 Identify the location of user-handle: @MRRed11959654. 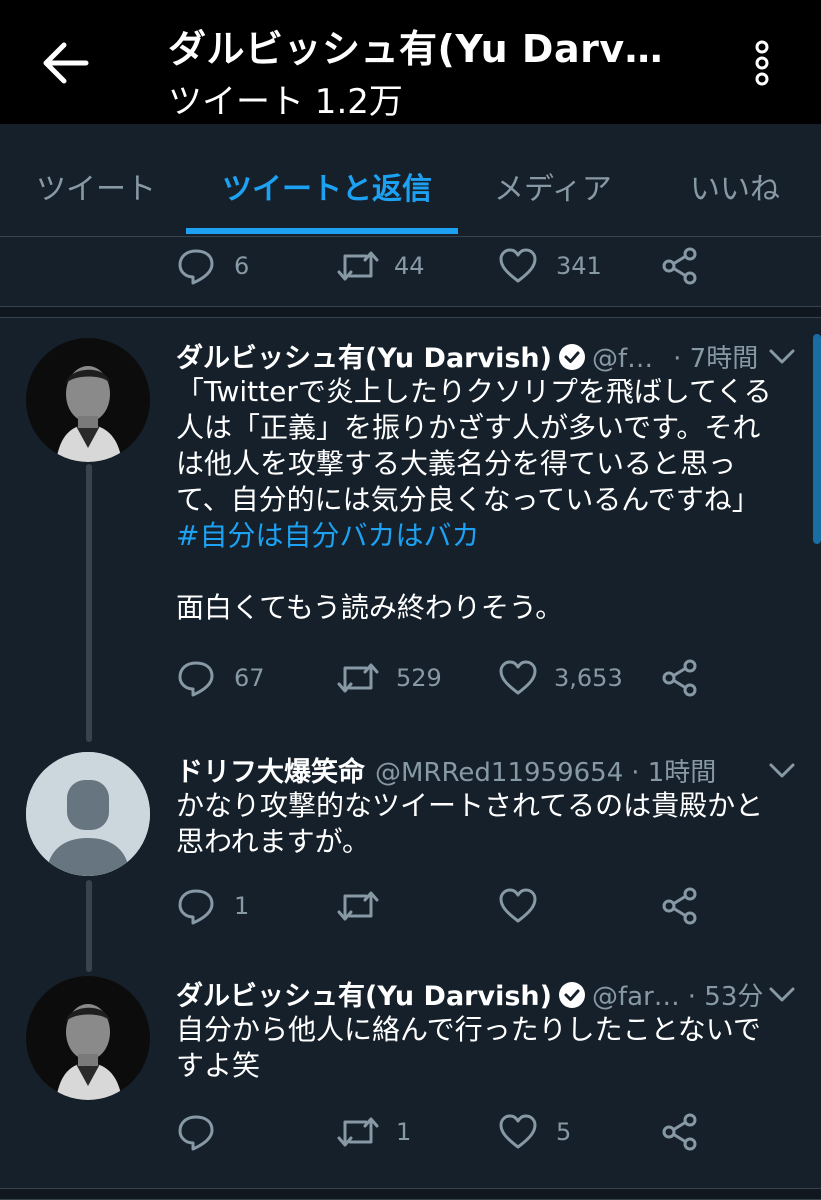
(499, 773).